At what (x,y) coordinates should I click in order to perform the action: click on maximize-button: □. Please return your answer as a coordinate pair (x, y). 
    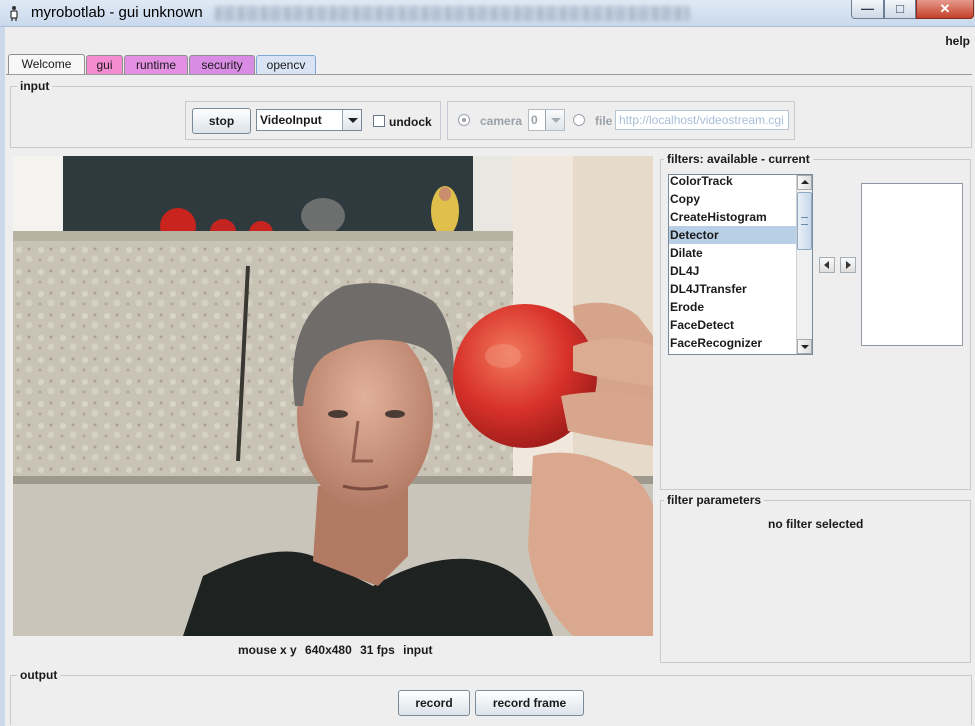
    Looking at the image, I should click on (900, 9).